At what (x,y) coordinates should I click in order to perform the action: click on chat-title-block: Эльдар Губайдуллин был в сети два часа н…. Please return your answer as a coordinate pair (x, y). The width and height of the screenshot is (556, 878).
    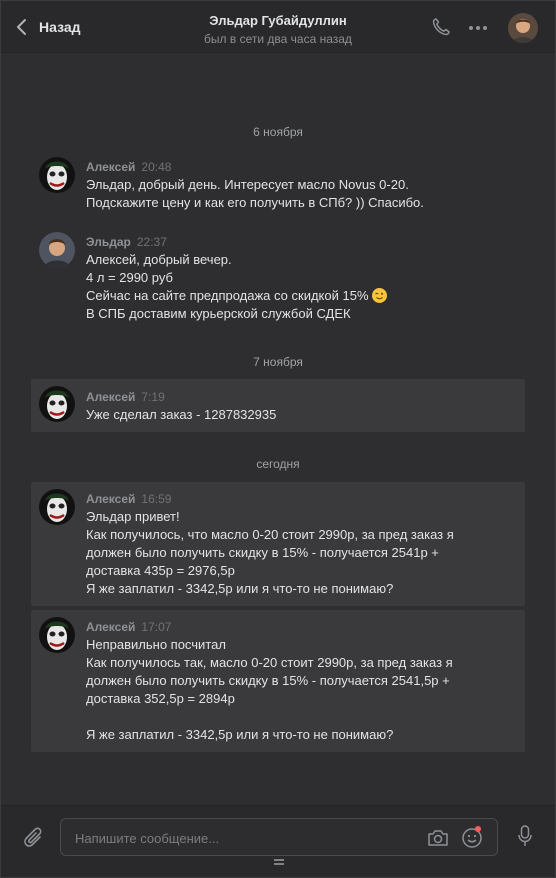
    Looking at the image, I should click on (278, 29).